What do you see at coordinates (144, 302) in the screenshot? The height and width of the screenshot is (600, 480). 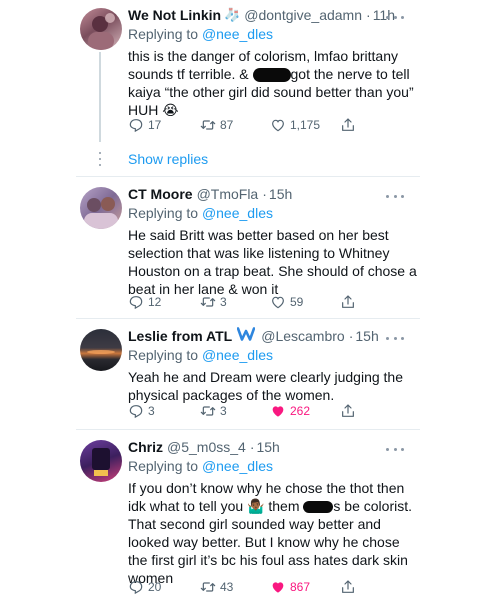 I see `reply-button: 12` at bounding box center [144, 302].